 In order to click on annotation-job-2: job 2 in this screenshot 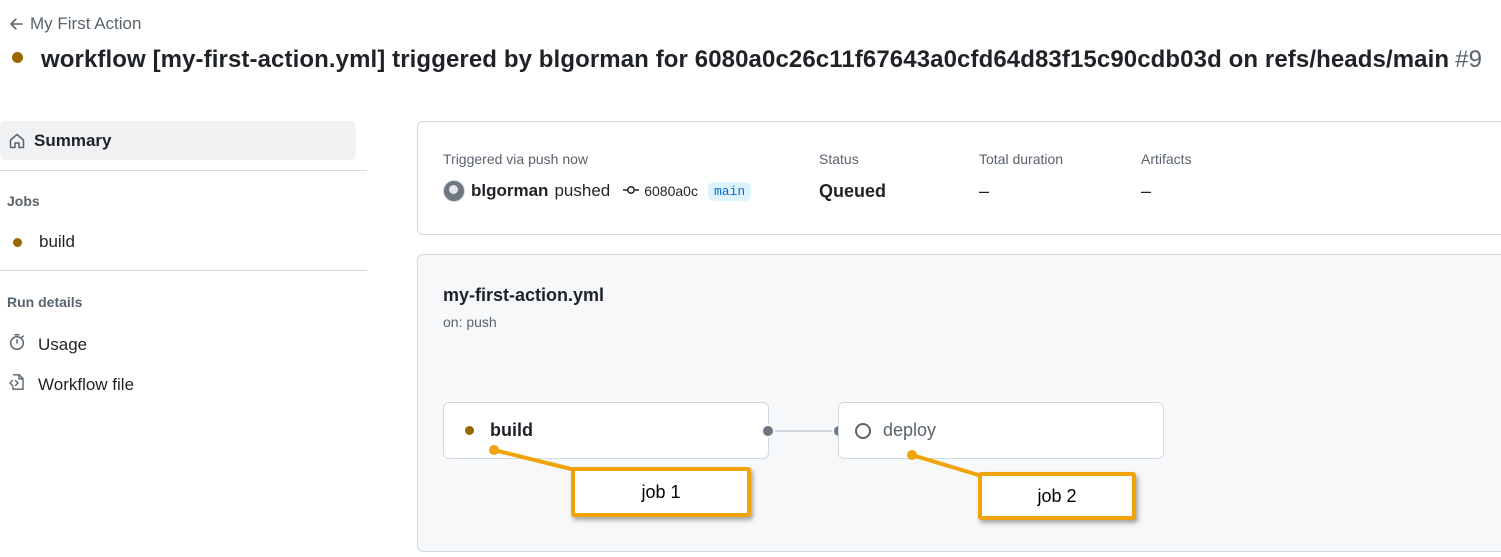, I will do `click(1057, 496)`.